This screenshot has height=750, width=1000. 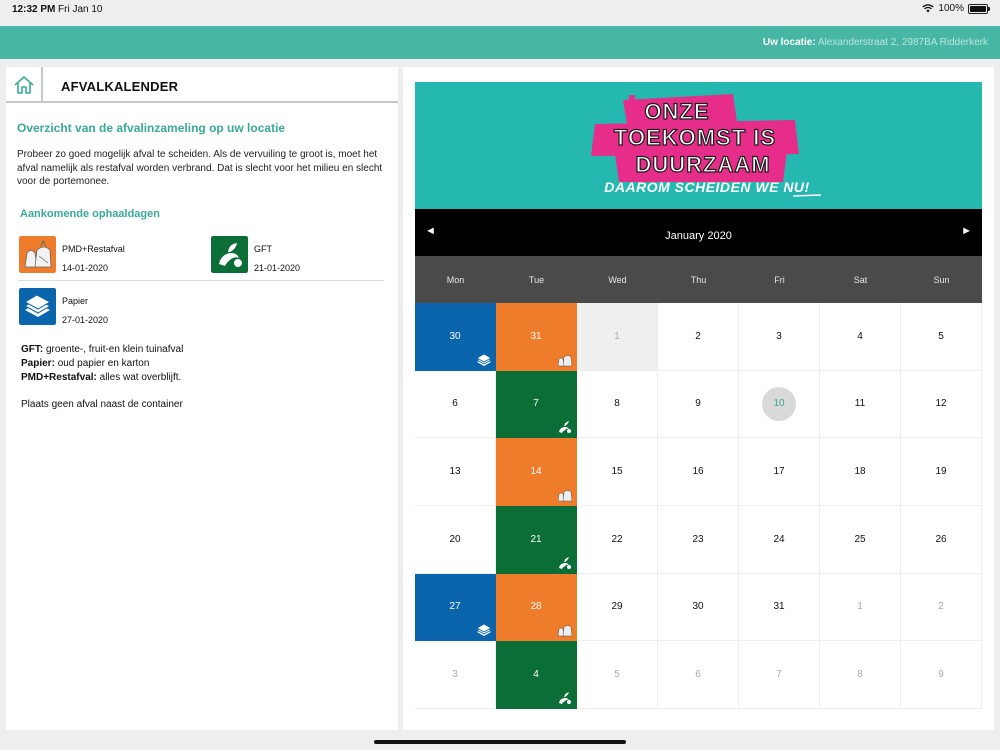 I want to click on calendar-day: 29, so click(x=617, y=607).